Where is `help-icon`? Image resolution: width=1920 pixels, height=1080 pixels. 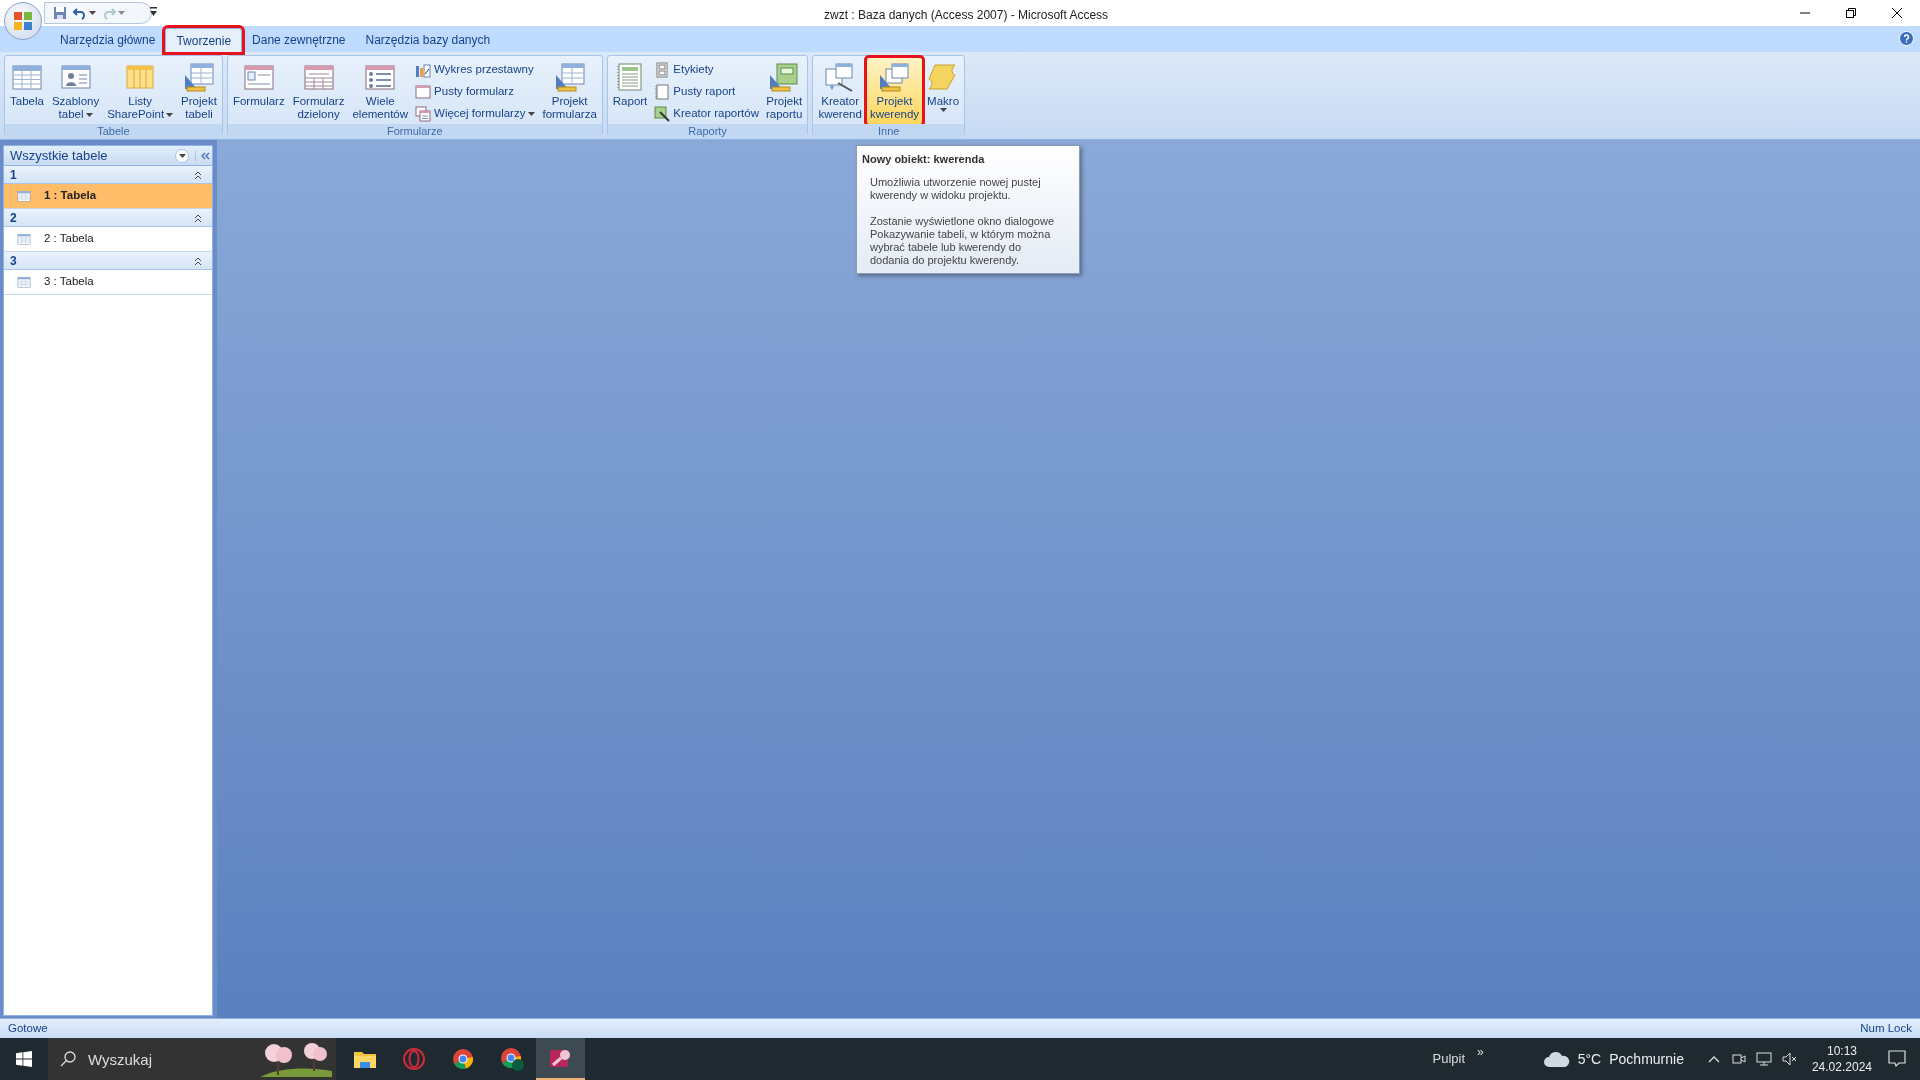 help-icon is located at coordinates (1906, 38).